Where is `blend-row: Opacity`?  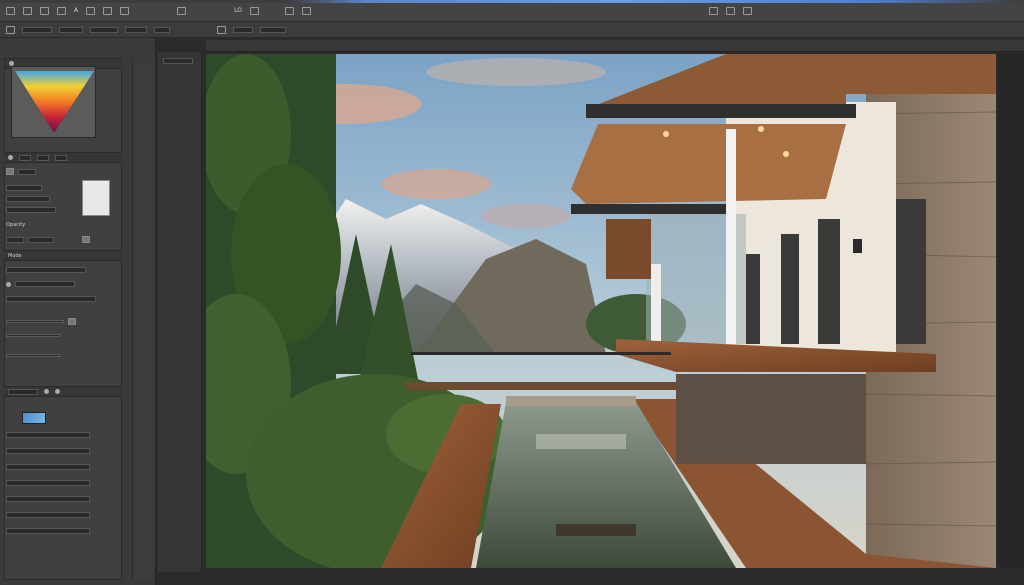 blend-row: Opacity is located at coordinates (15, 225).